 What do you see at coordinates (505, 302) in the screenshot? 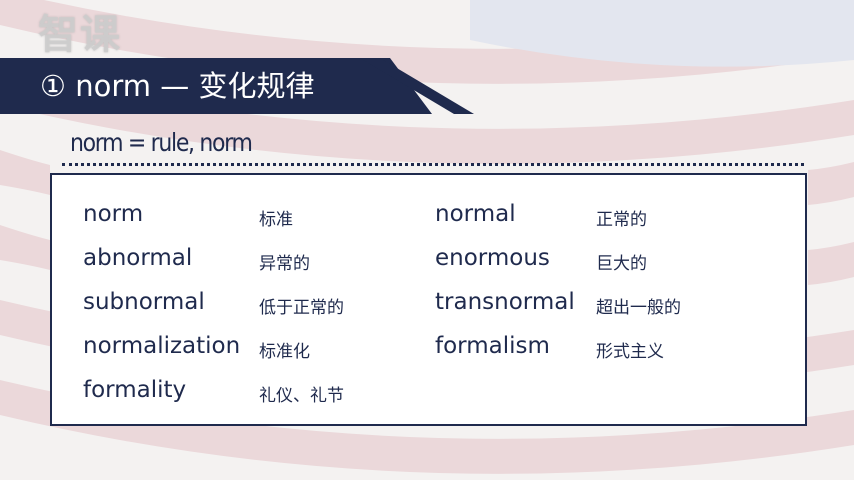
I see `vocab-word: transnormal` at bounding box center [505, 302].